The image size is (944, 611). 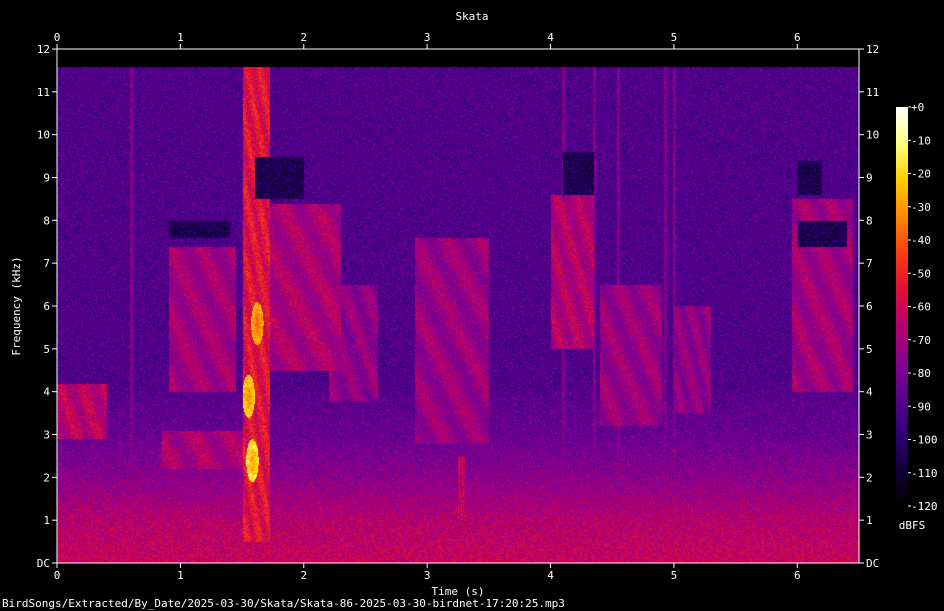 I want to click on y-tick-label-left: 11, so click(x=43, y=92).